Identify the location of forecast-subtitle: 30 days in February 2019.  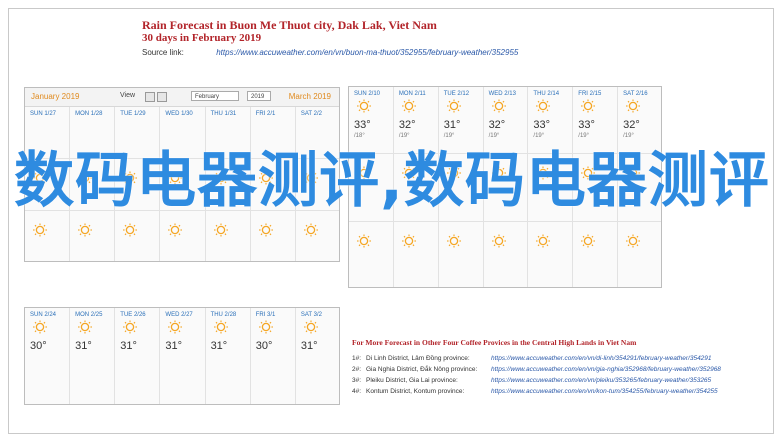
(202, 38).